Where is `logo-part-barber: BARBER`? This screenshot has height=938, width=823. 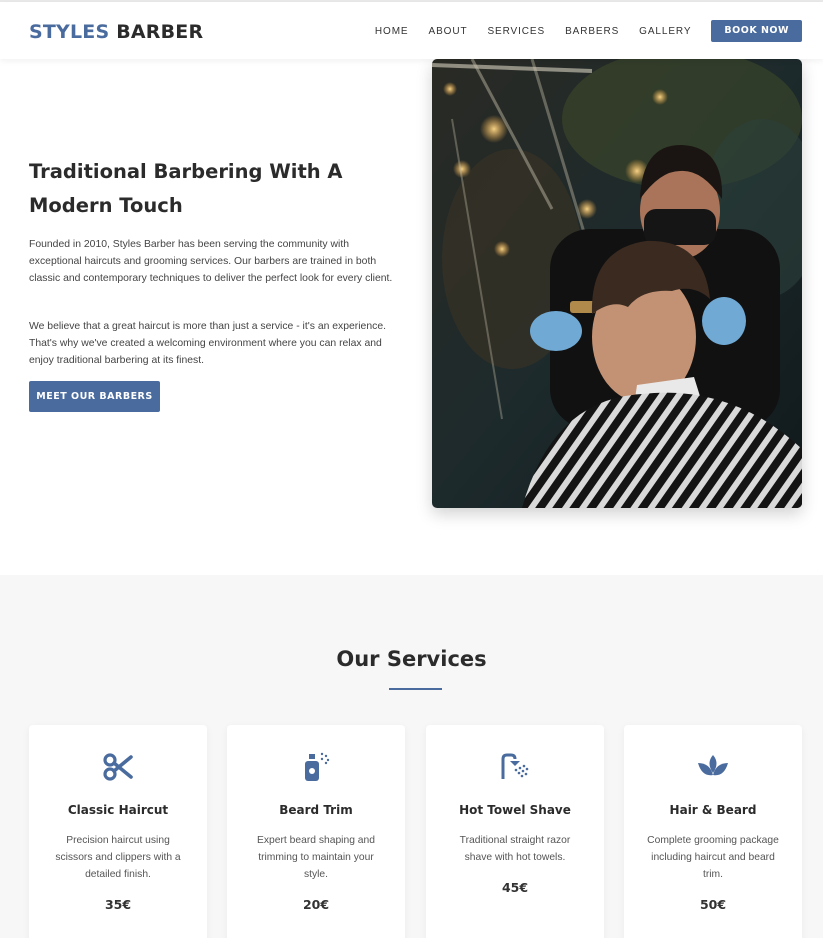 logo-part-barber: BARBER is located at coordinates (160, 32).